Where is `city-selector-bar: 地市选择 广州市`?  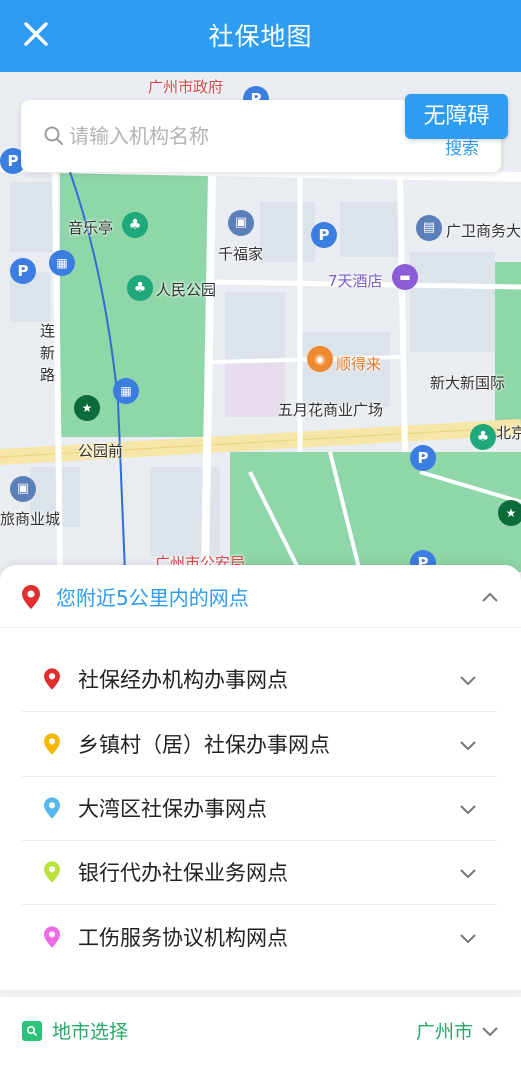 city-selector-bar: 地市选择 广州市 is located at coordinates (260, 1038).